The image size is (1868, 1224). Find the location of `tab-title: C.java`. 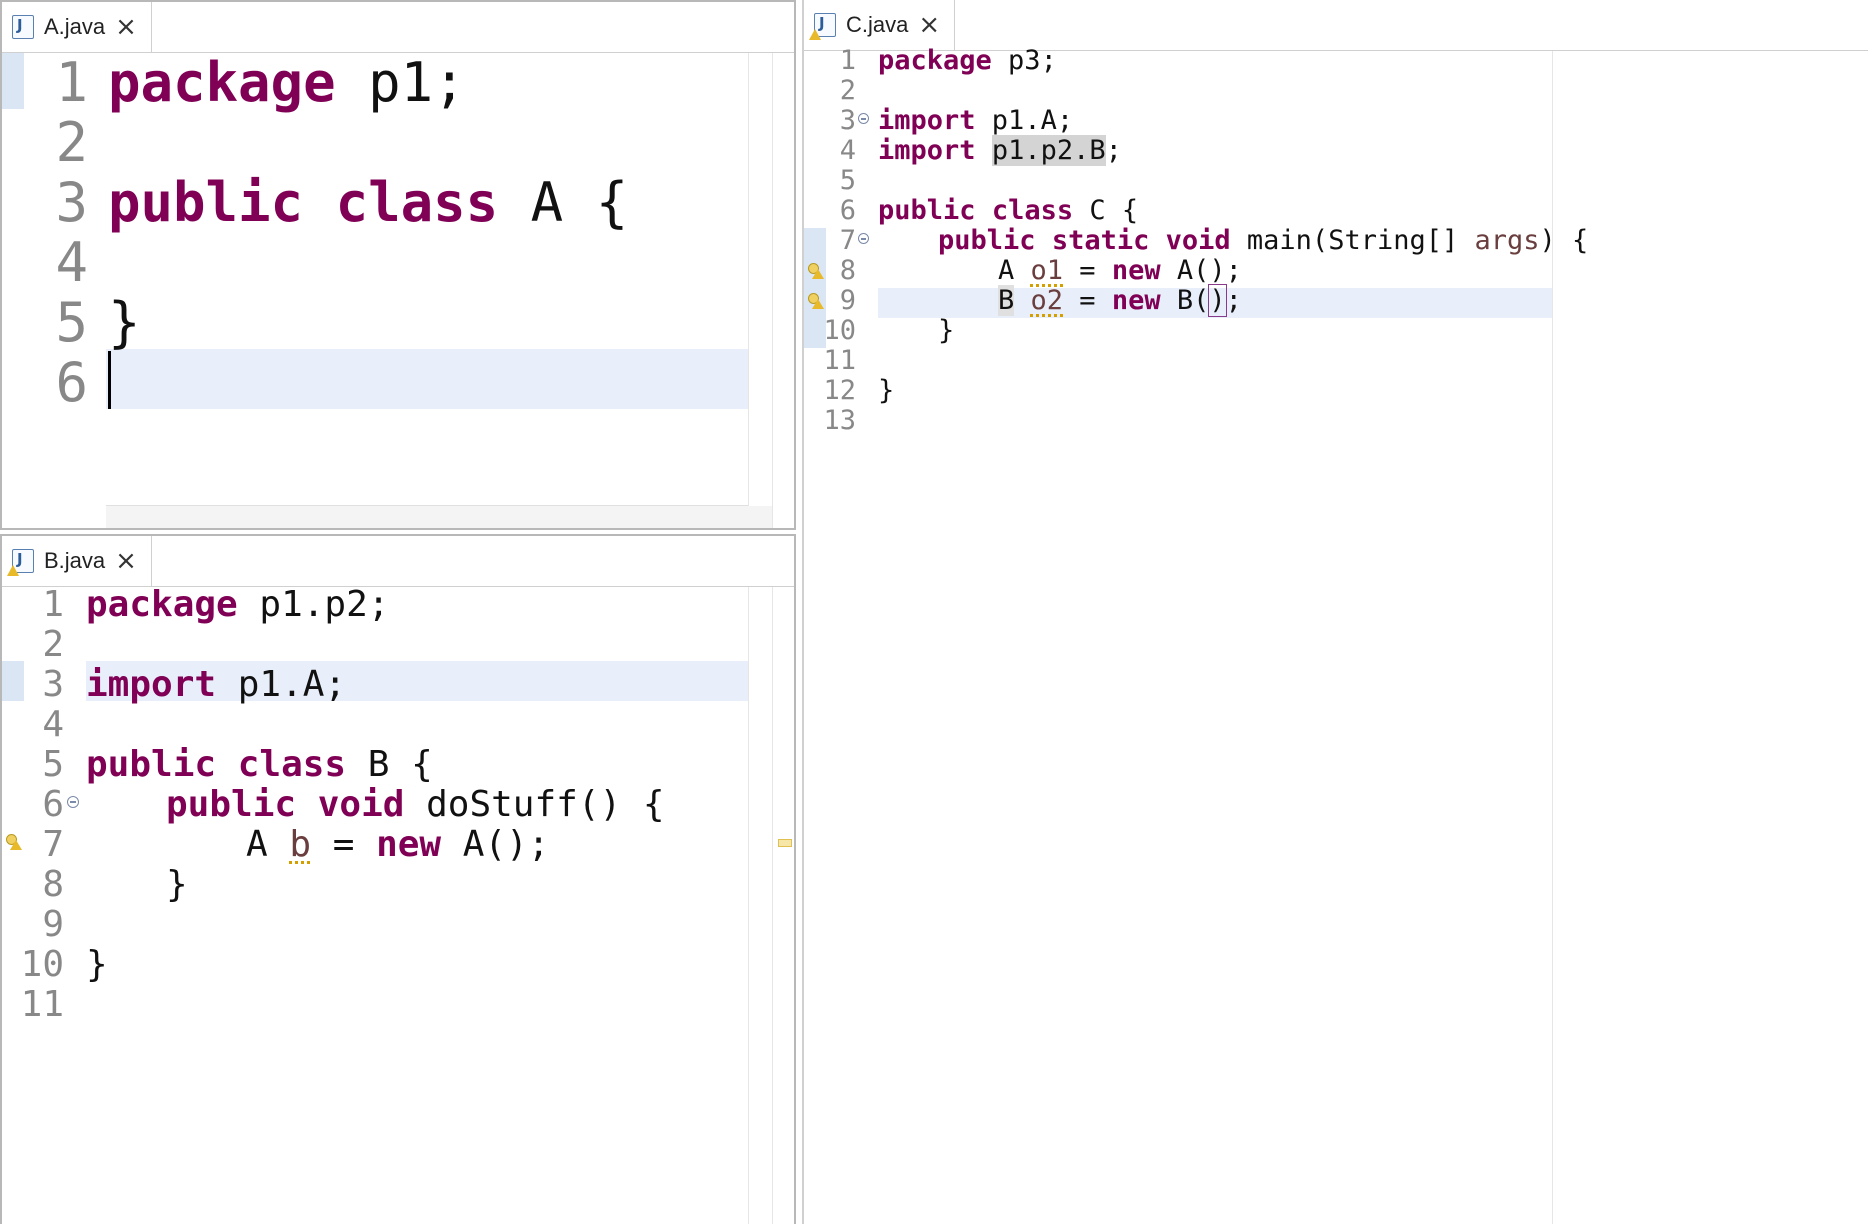

tab-title: C.java is located at coordinates (877, 24).